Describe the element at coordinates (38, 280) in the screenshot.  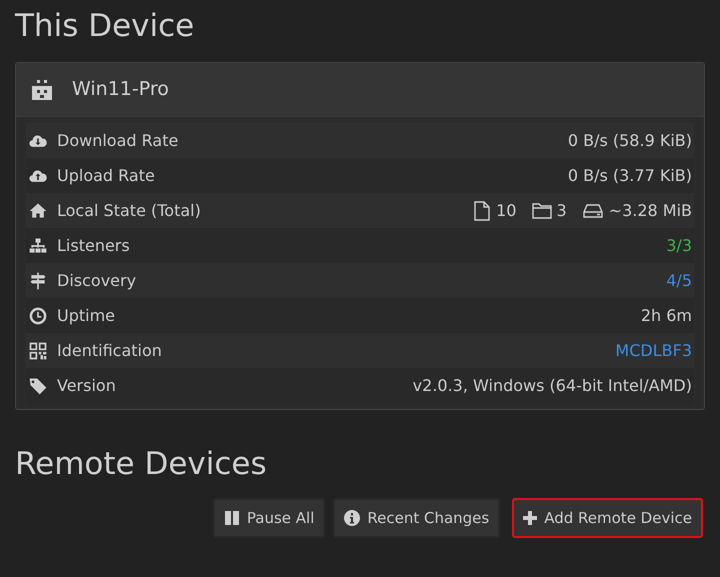
I see `signpost-icon` at that location.